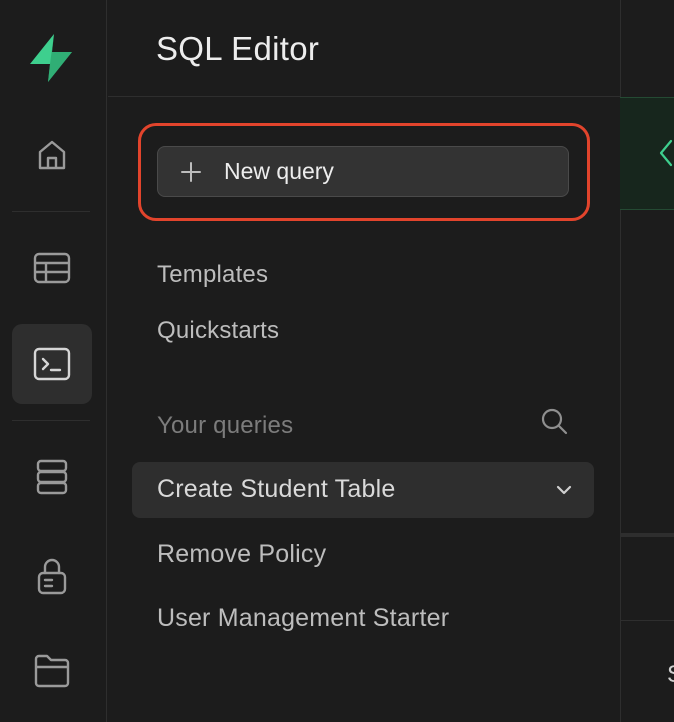 The image size is (674, 722). I want to click on query-item: Remove Policy, so click(241, 554).